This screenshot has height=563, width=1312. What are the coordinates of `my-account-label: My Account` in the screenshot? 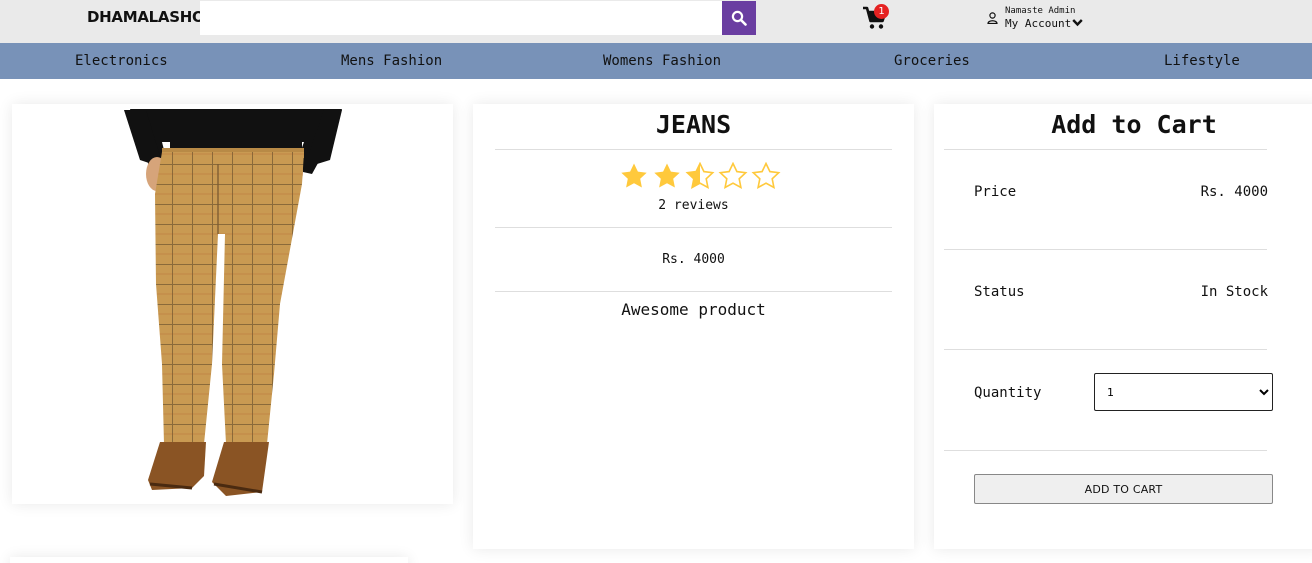 It's located at (1038, 23).